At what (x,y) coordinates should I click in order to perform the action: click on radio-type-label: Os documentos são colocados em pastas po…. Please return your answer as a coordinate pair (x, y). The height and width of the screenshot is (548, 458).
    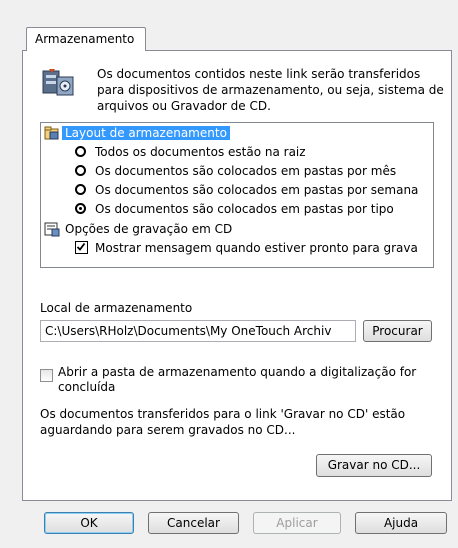
    Looking at the image, I should click on (244, 209).